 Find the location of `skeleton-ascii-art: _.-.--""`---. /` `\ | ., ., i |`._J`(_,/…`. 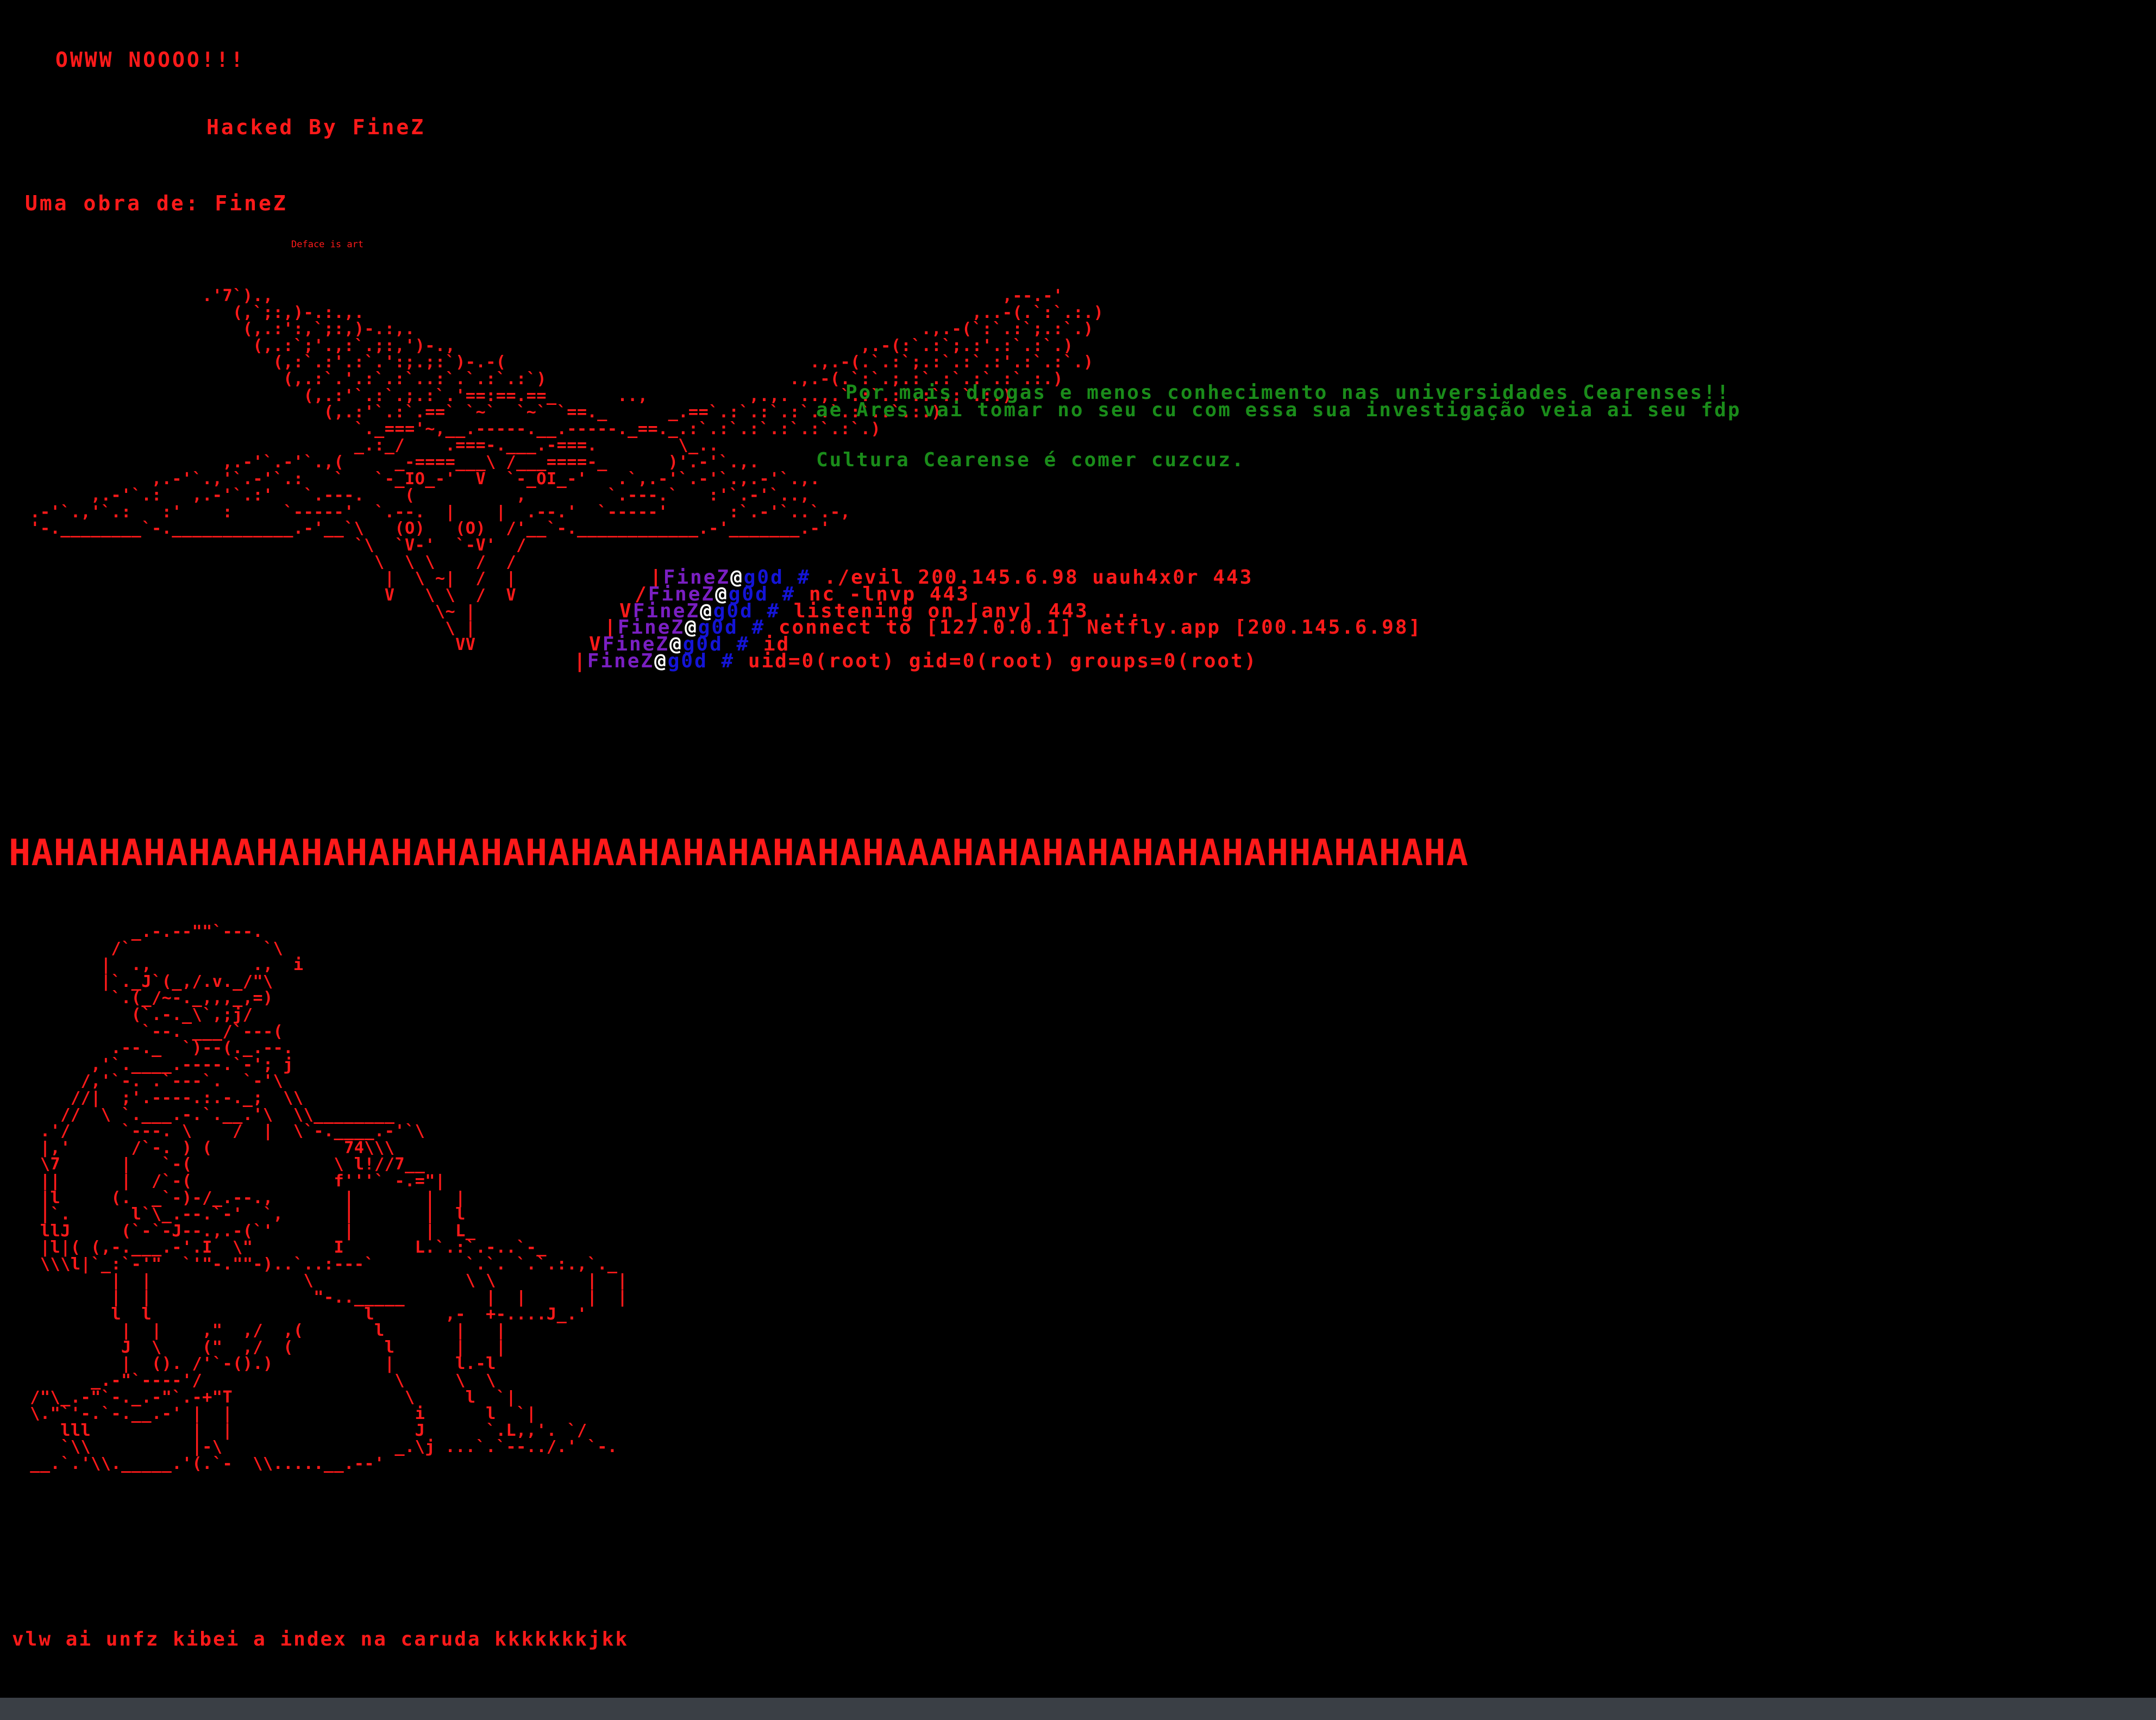

skeleton-ascii-art: _.-.--""`---. /` `\ | ., ., i |`._J`(_,/… is located at coordinates (329, 1197).